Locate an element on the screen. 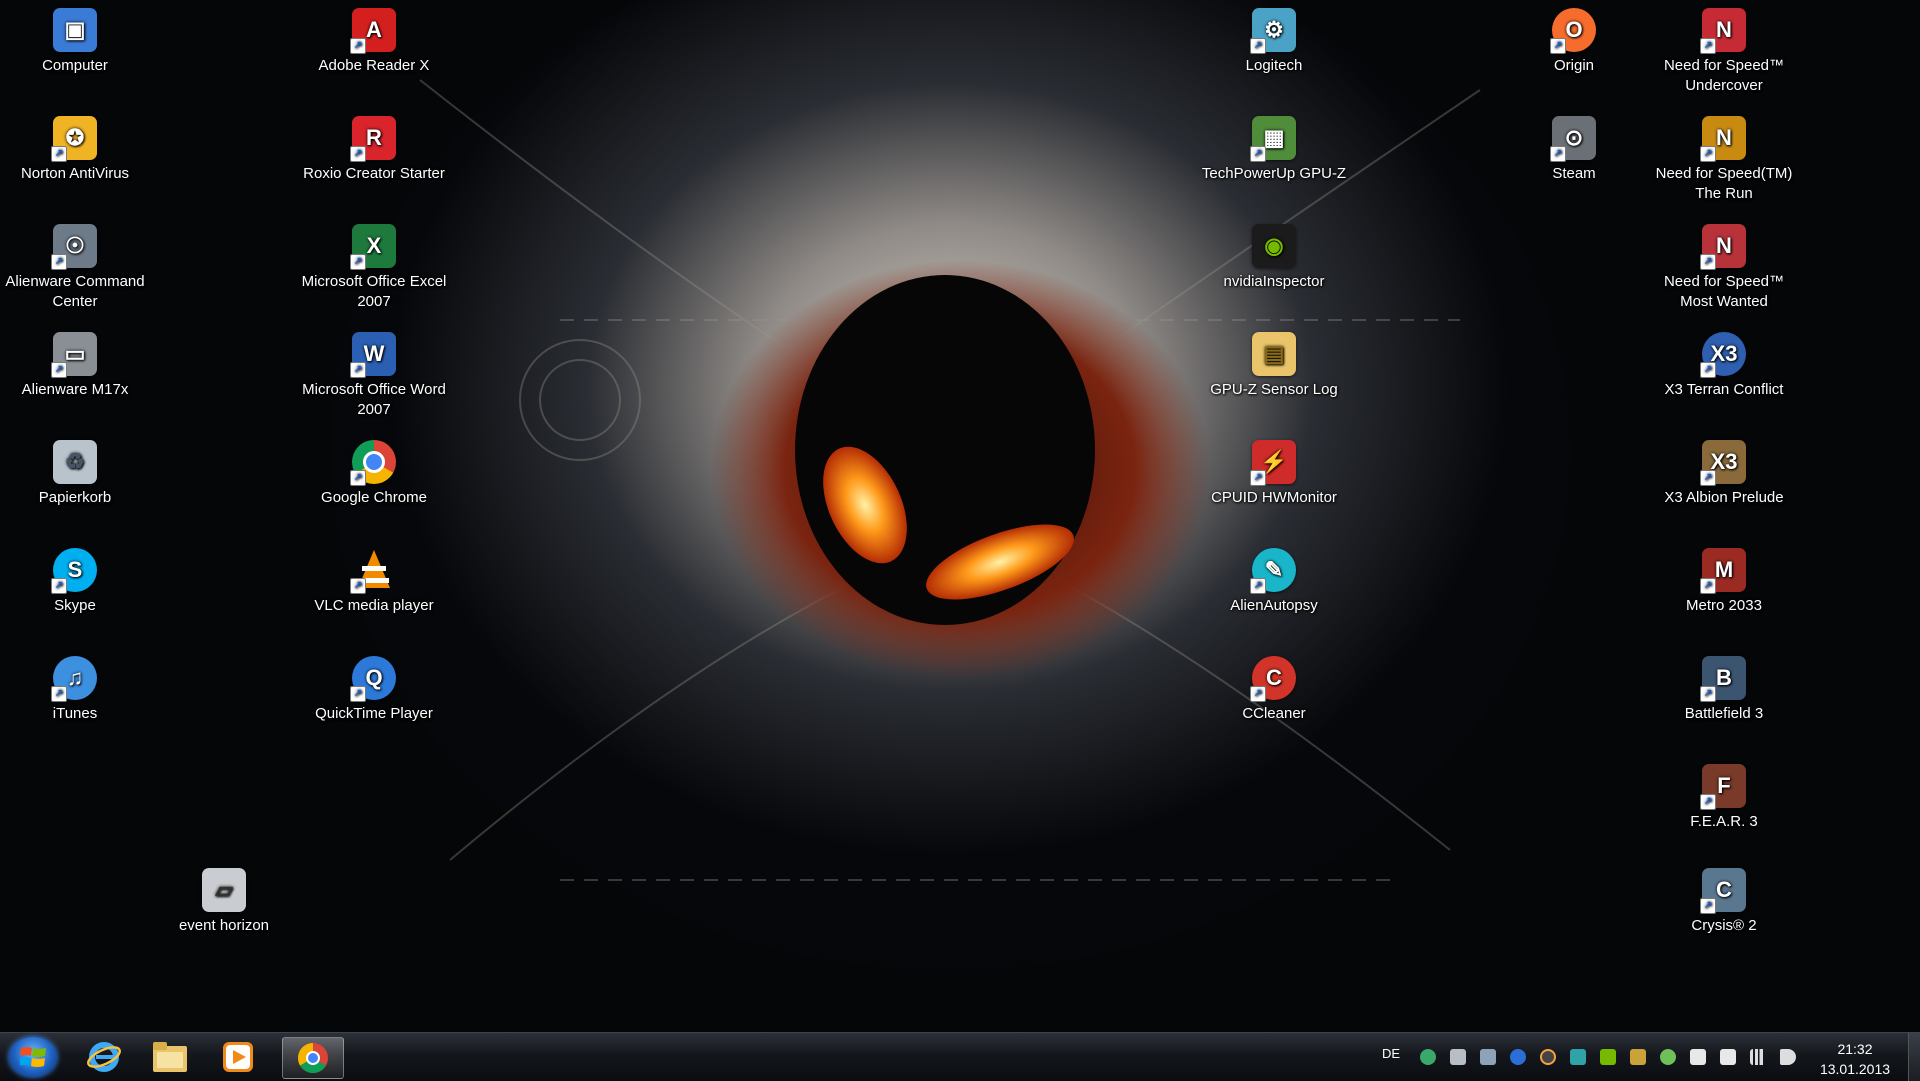  desktop-icon-hwmonitor: ⚡ ↗ CPUID HWMonitor is located at coordinates (1274, 474).